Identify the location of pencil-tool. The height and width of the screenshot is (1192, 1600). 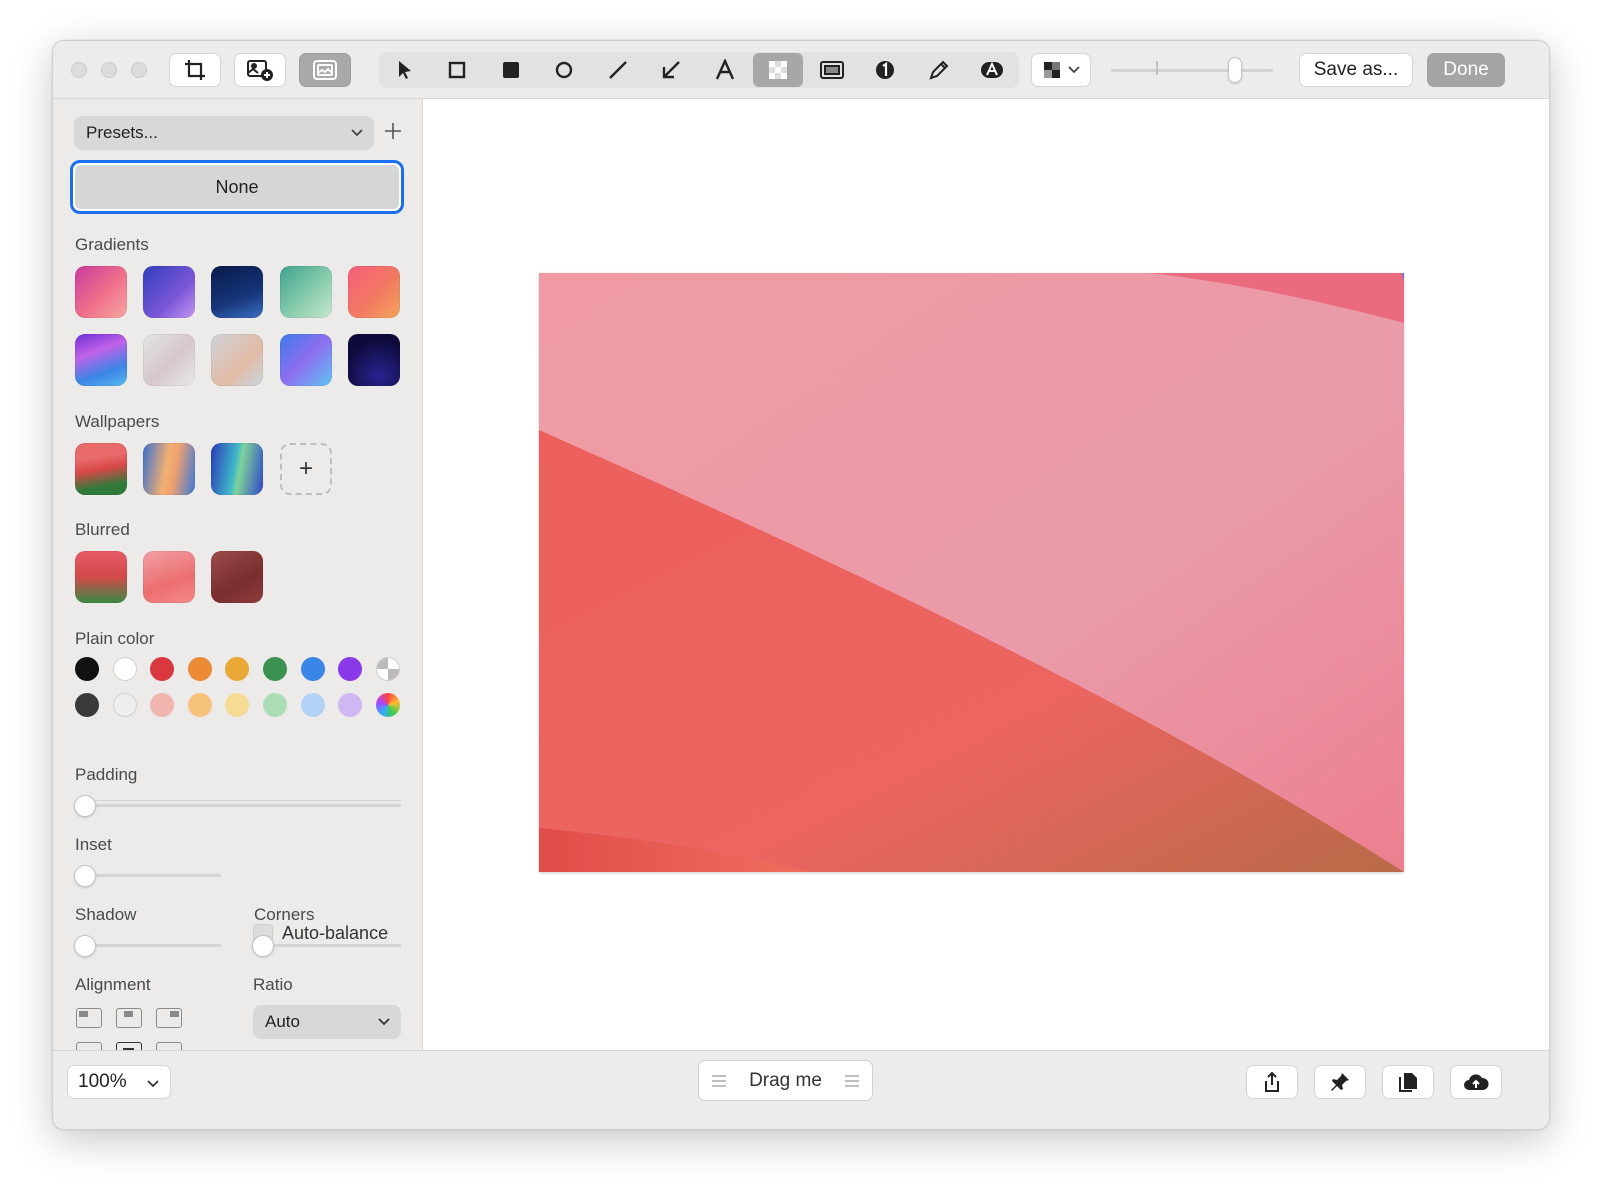
(939, 70).